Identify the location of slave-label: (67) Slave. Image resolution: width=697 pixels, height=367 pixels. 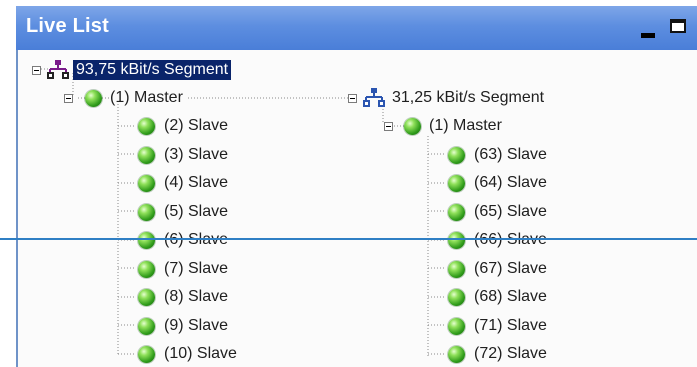
(510, 268).